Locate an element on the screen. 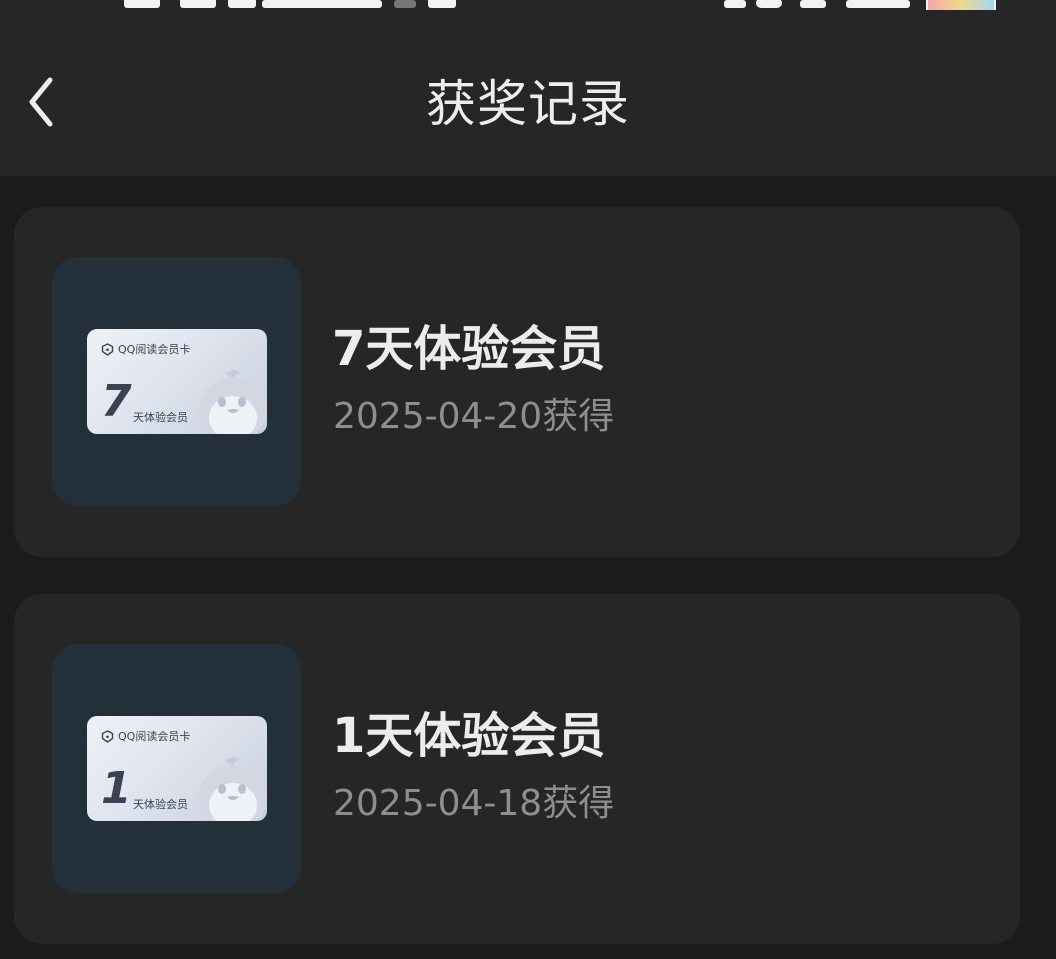 The image size is (1056, 959). network-speed-icon is located at coordinates (322, 4).